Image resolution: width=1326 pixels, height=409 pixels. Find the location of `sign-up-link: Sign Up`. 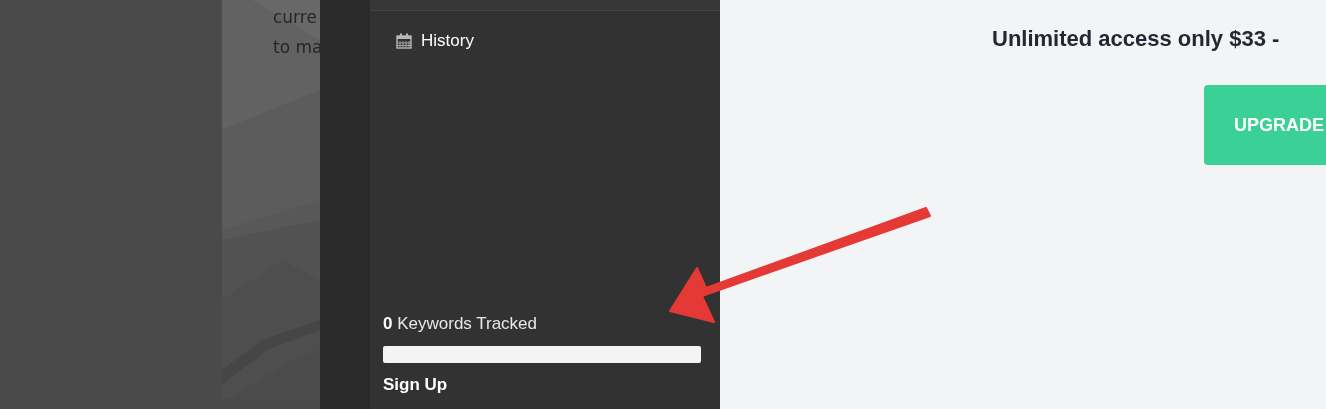

sign-up-link: Sign Up is located at coordinates (415, 385).